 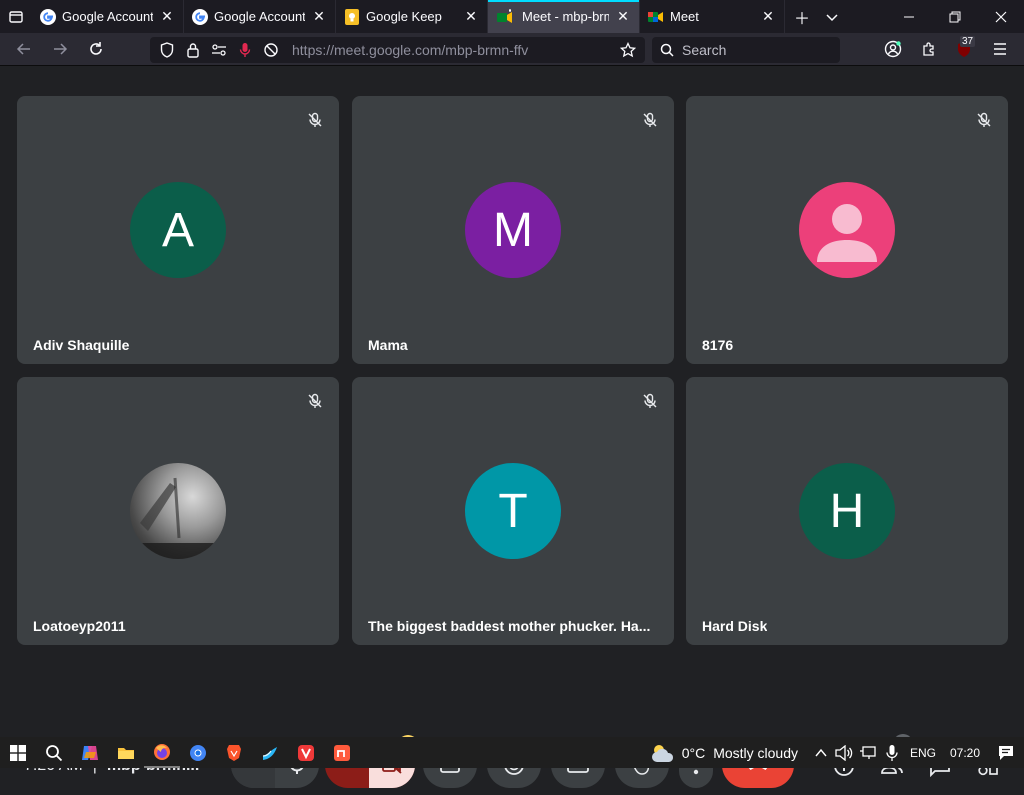 I want to click on network-icon, so click(x=868, y=752).